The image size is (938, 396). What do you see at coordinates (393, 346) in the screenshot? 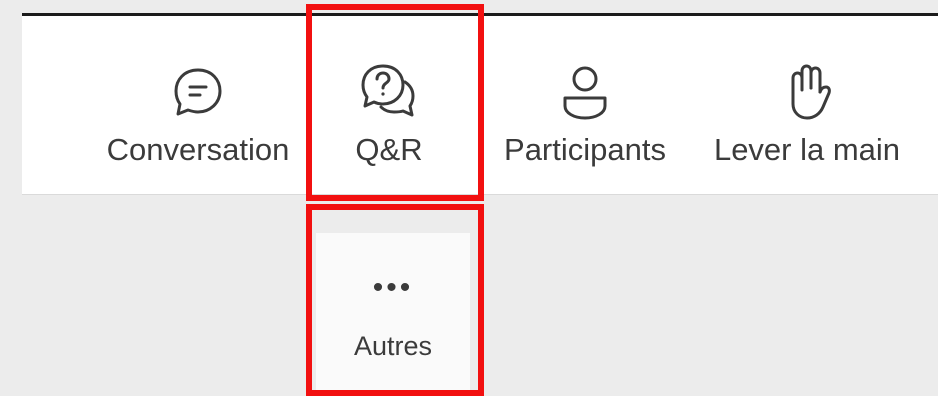
I see `more-label: Autres` at bounding box center [393, 346].